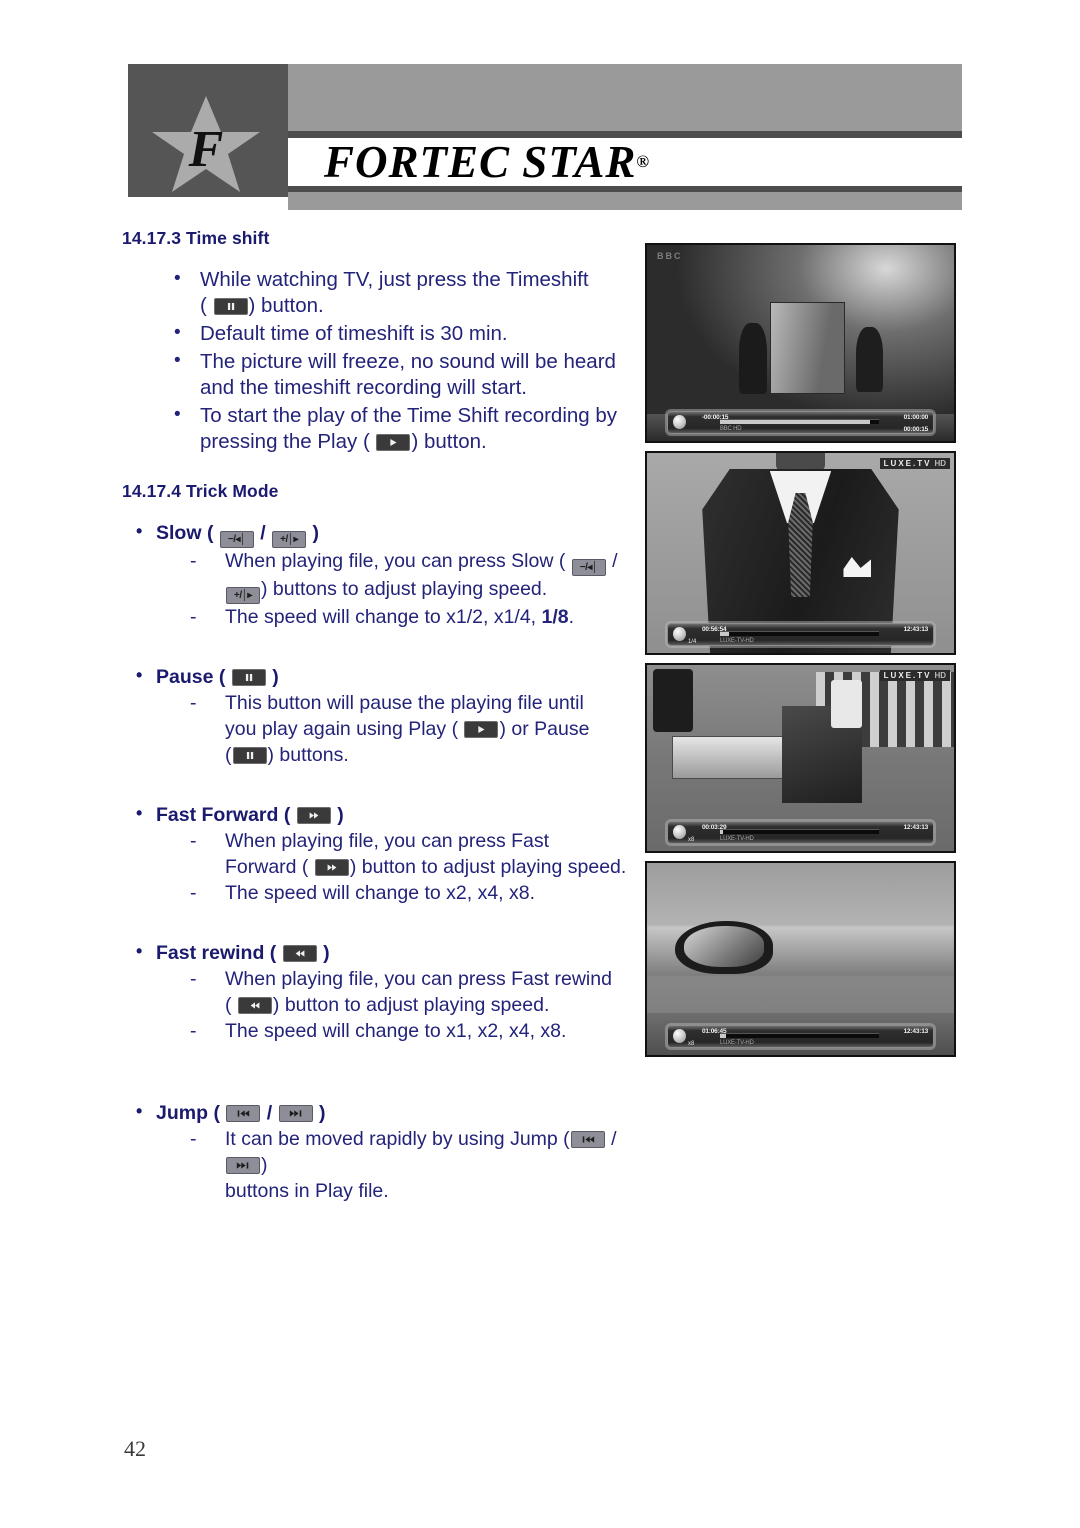  I want to click on jump-mode-screenshot: x8 01:06:45 LUXE-TV-HD 12:43:13, so click(800, 959).